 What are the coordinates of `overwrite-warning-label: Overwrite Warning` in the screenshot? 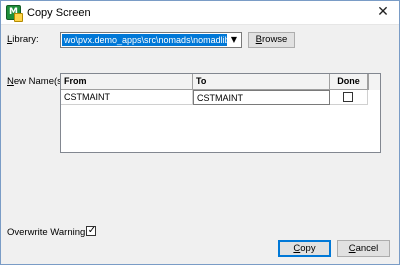 It's located at (46, 232).